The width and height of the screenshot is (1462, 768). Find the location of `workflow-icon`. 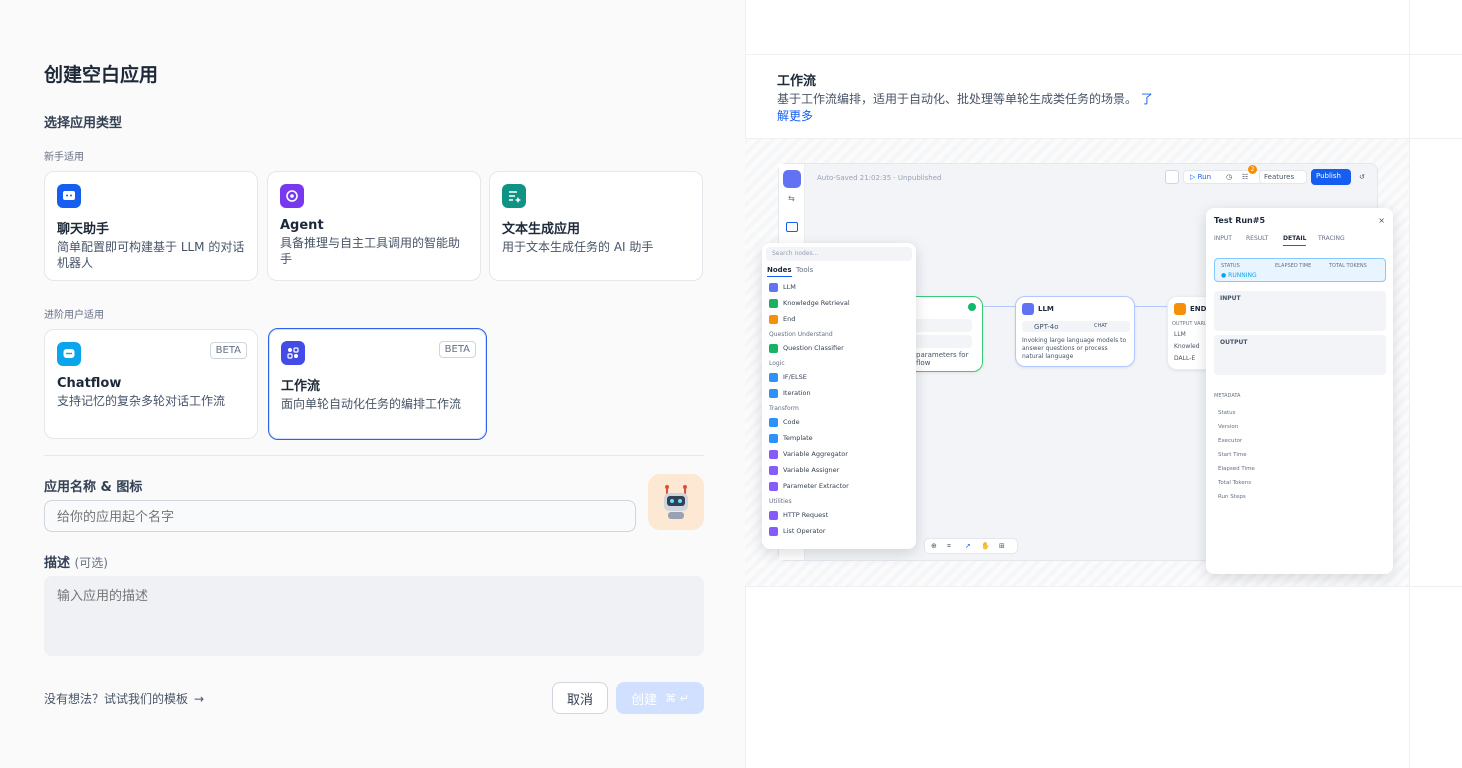

workflow-icon is located at coordinates (293, 353).